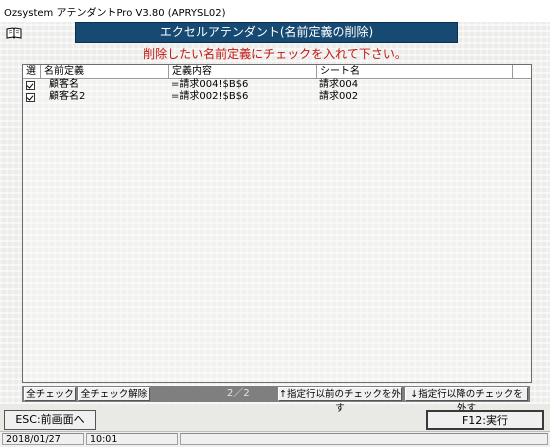  I want to click on status-date: 2018/01/27, so click(43, 439).